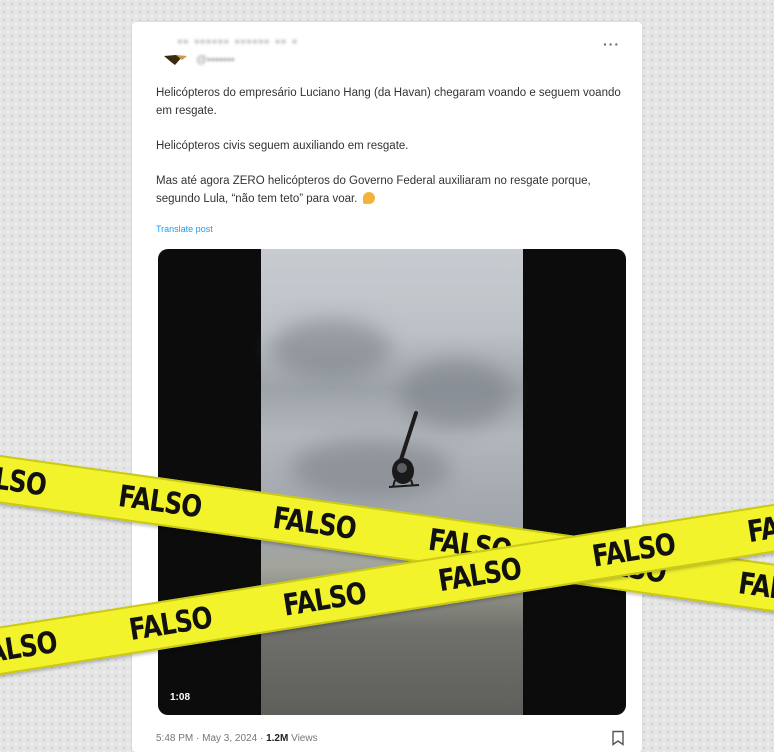 The image size is (774, 752). I want to click on author-handle: @▪▪▪▪▪▪▪, so click(215, 60).